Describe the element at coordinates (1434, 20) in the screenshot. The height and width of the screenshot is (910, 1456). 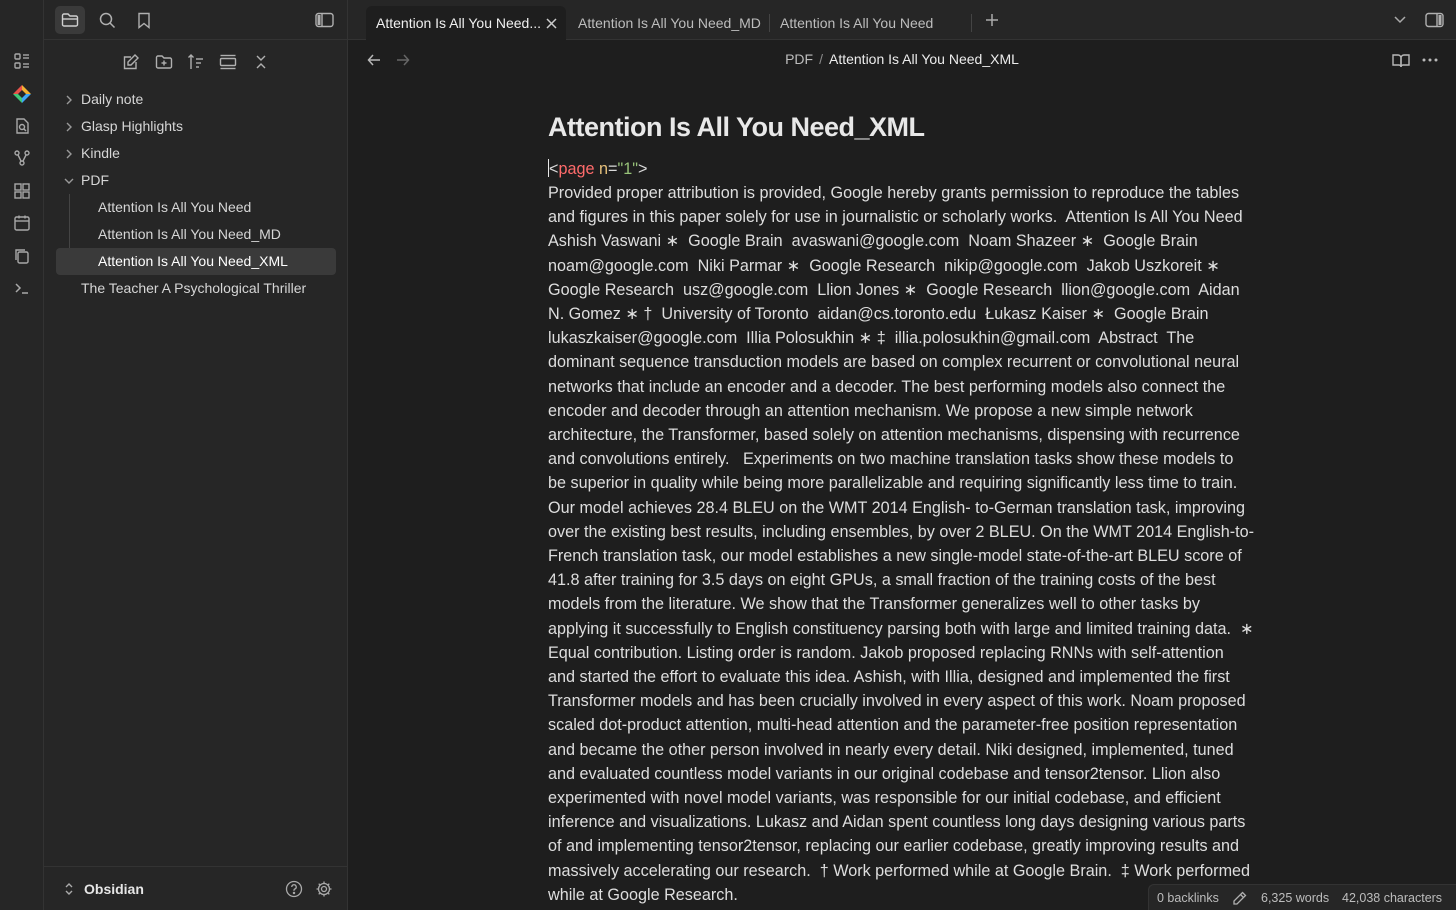
I see `right-sidebar-toggle-icon` at that location.